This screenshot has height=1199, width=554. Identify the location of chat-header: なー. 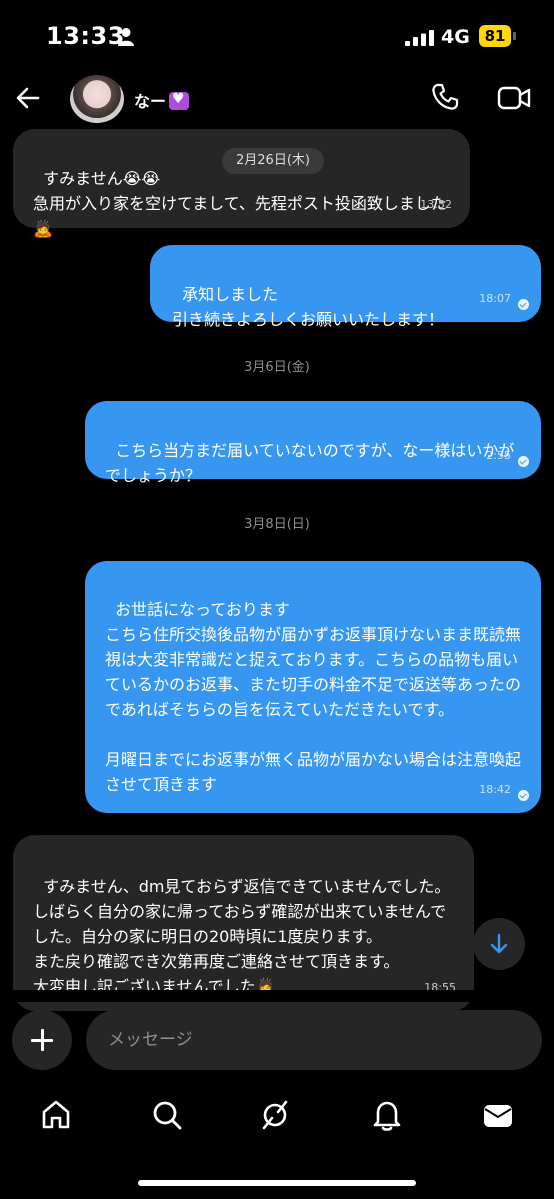
(277, 100).